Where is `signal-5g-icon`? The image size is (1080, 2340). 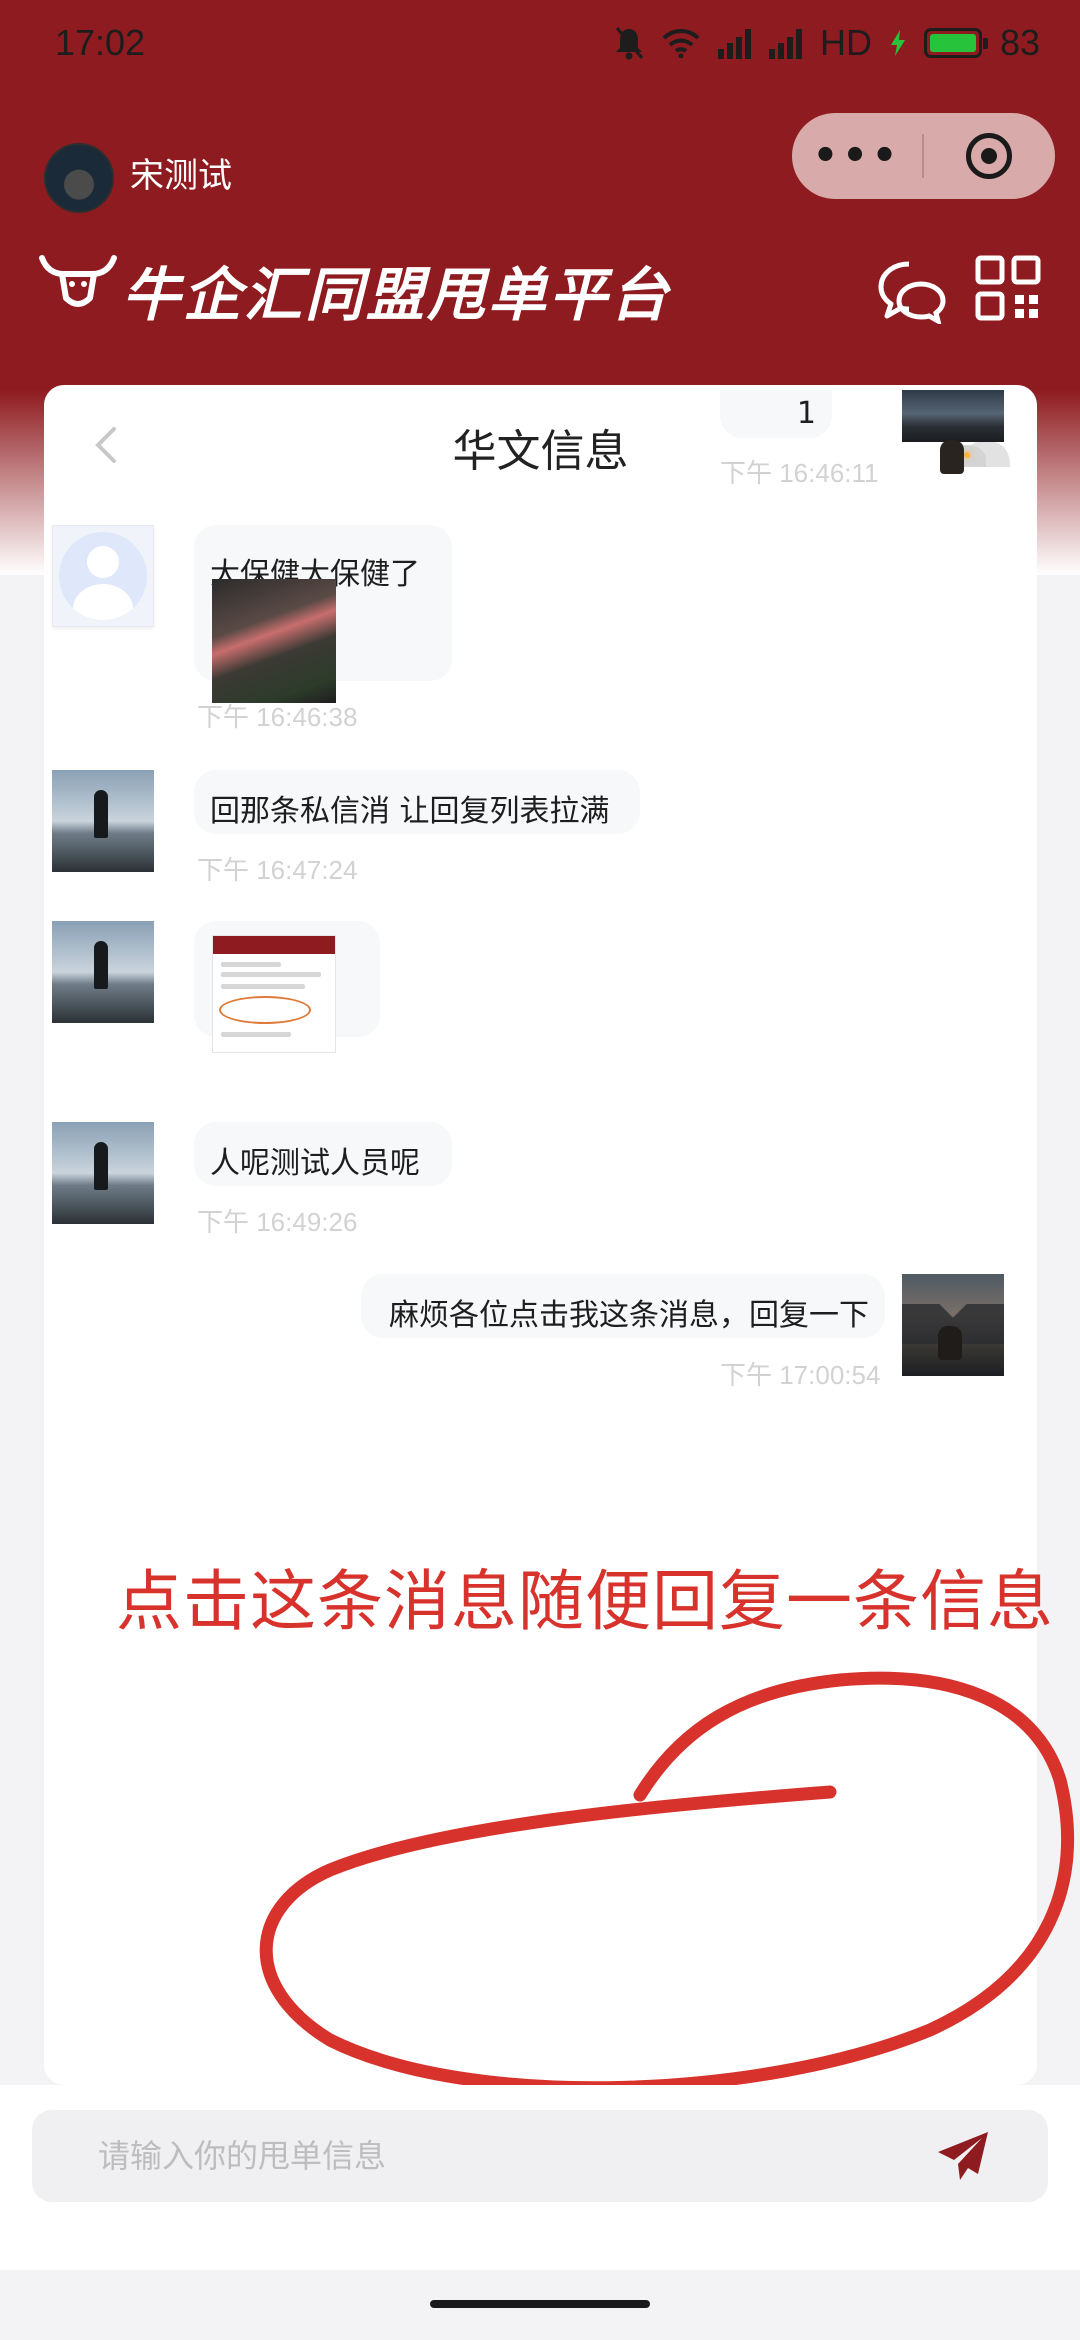 signal-5g-icon is located at coordinates (734, 43).